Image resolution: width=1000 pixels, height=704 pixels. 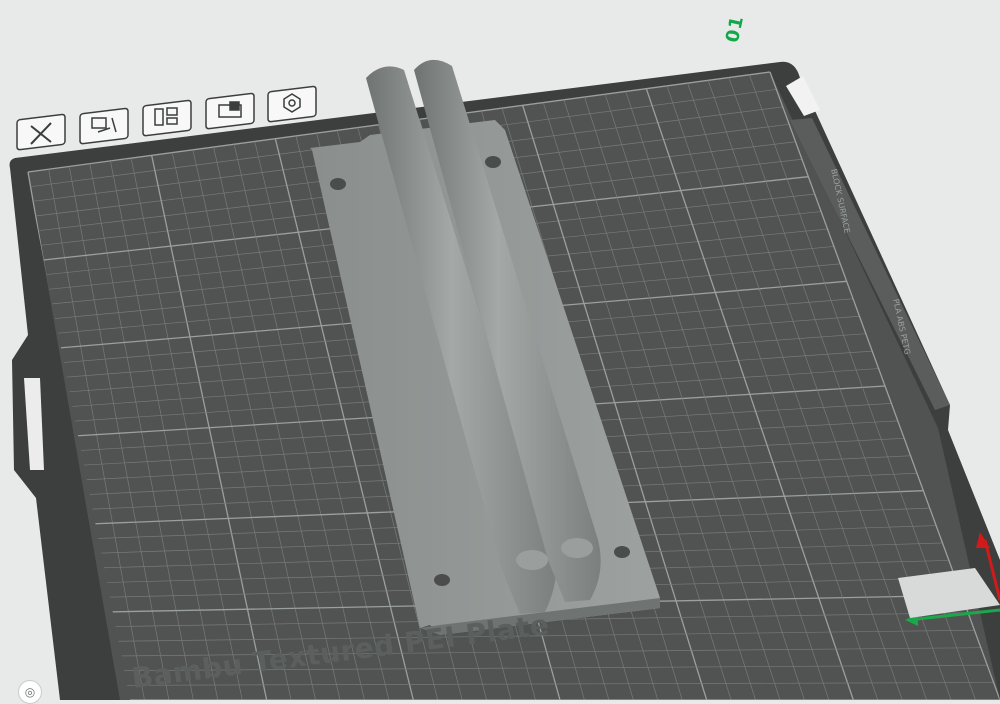 What do you see at coordinates (167, 118) in the screenshot?
I see `arrange-button` at bounding box center [167, 118].